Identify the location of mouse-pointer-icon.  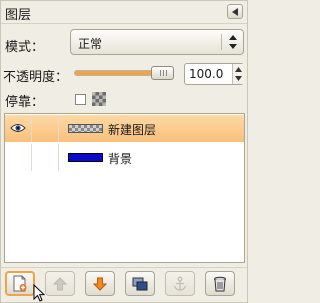
(39, 293).